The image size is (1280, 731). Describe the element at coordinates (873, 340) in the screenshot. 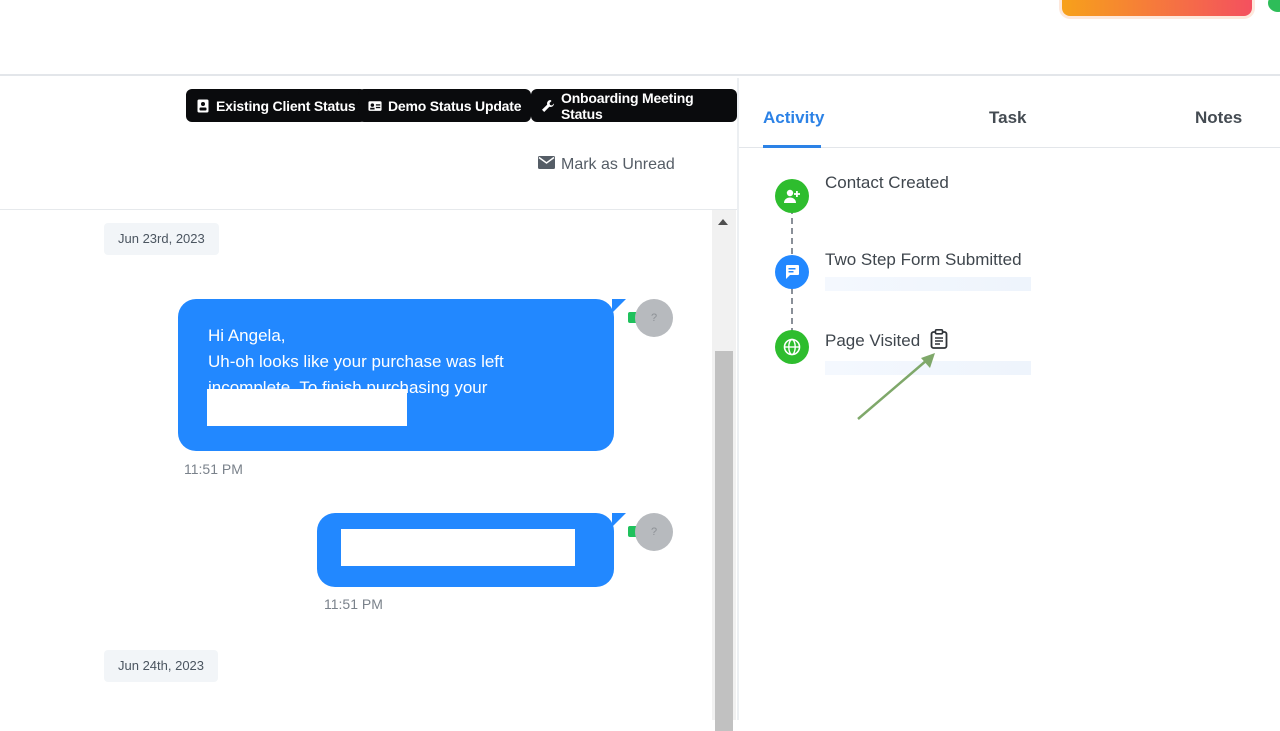

I see `activity-title: Page Visited` at that location.